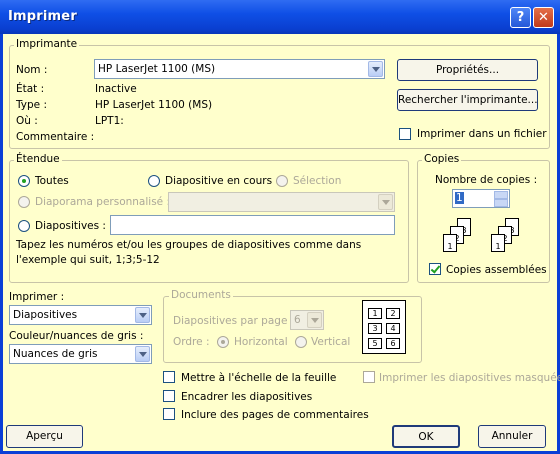  What do you see at coordinates (375, 328) in the screenshot?
I see `preview-cell: 3` at bounding box center [375, 328].